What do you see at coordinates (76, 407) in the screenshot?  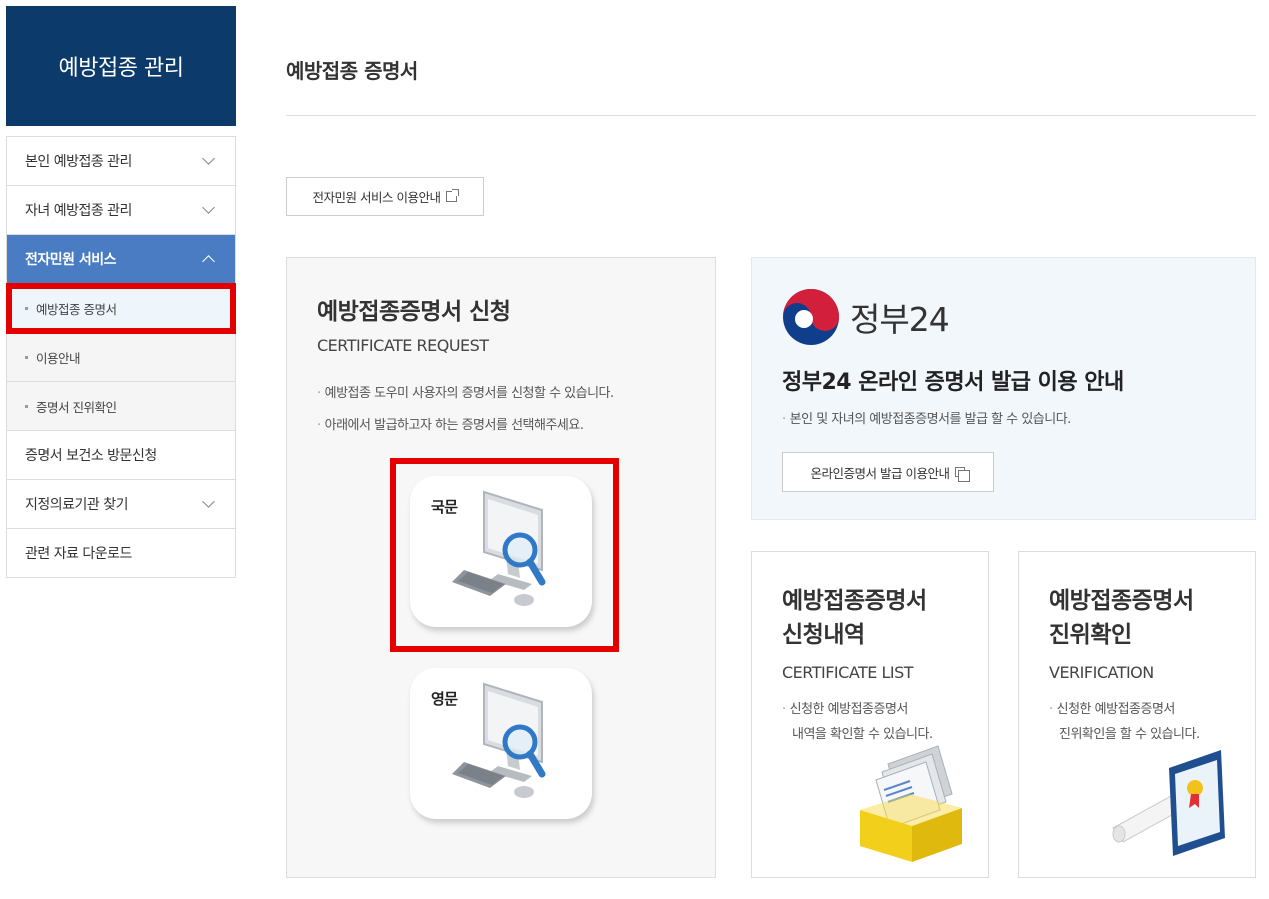 I see `sidebar-subitem-label: 증명서 진위확인` at bounding box center [76, 407].